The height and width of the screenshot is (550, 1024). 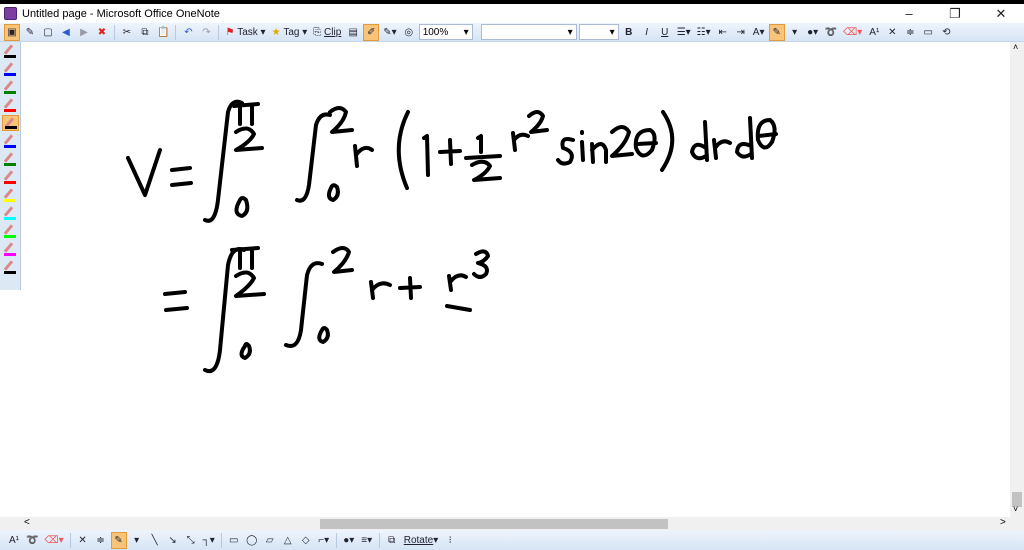 I want to click on minimize-button: –, so click(x=909, y=13).